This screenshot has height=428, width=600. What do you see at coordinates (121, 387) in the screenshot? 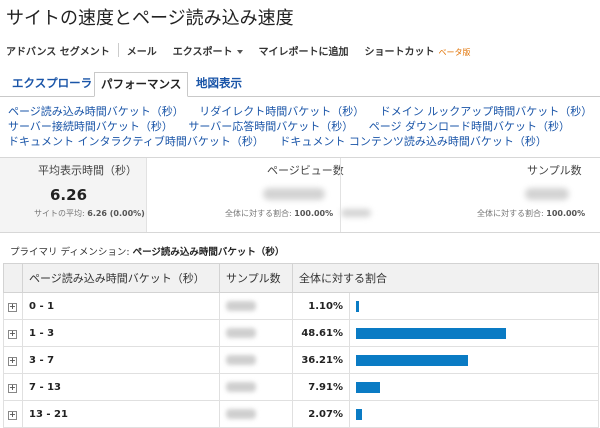
I see `bucket-cell: 7 - 13` at bounding box center [121, 387].